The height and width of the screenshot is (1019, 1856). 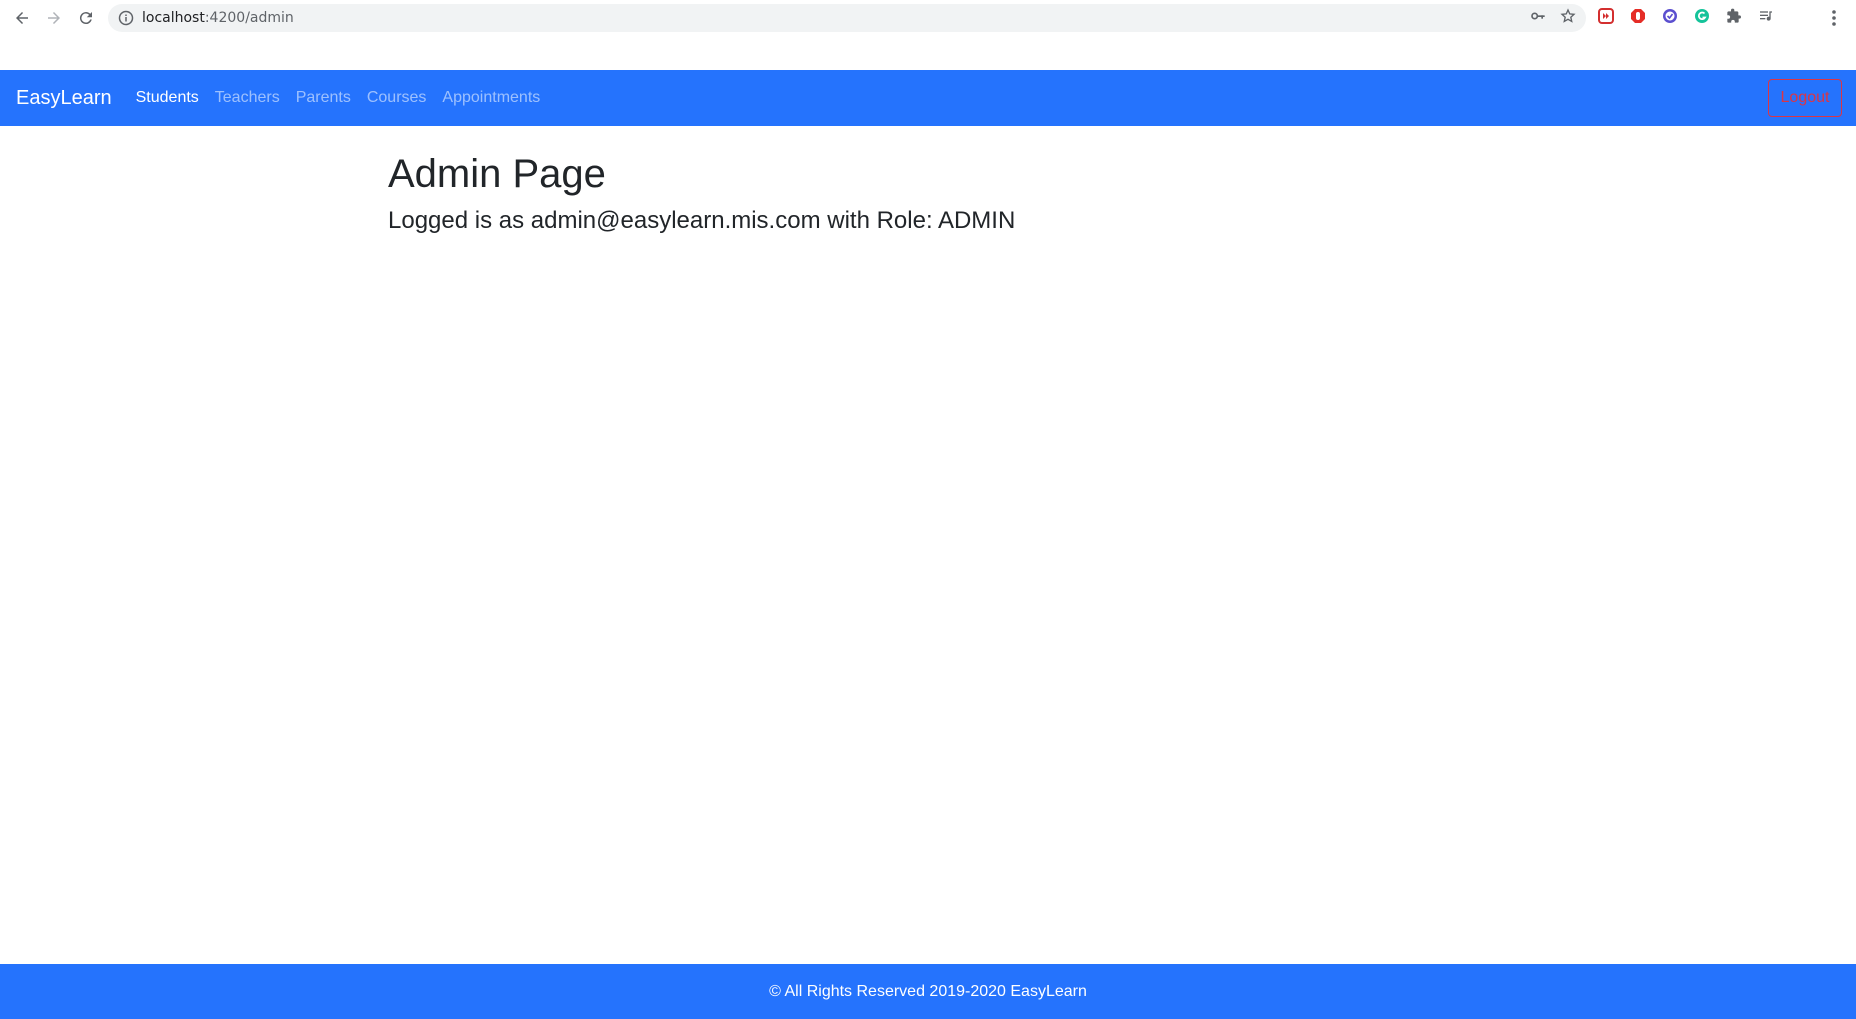 What do you see at coordinates (1568, 18) in the screenshot?
I see `bookmark-star-icon` at bounding box center [1568, 18].